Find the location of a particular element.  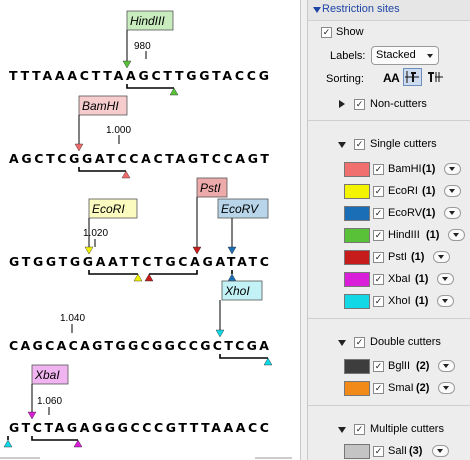

enzyme-name: EcoRI is located at coordinates (403, 191).